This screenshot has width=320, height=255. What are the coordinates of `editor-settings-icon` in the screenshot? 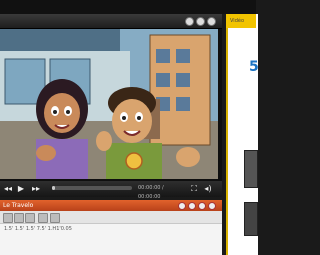 It's located at (202, 206).